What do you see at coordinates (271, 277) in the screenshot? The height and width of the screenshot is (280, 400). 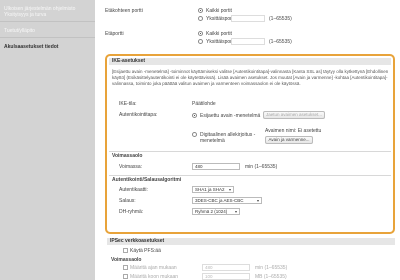 I see `size-based-unit: MB (1–65535)` at bounding box center [271, 277].